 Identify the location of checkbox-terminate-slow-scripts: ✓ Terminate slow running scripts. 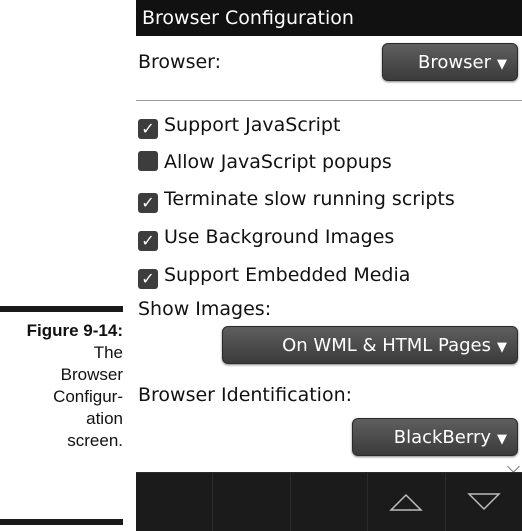
(296, 199).